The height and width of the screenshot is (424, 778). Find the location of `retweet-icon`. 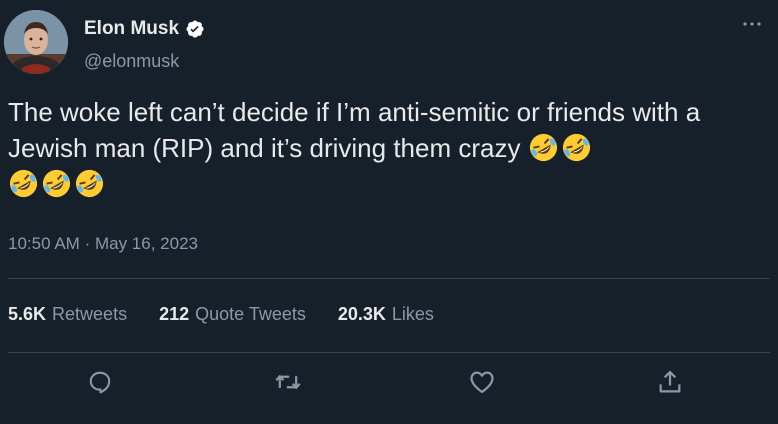

retweet-icon is located at coordinates (288, 382).